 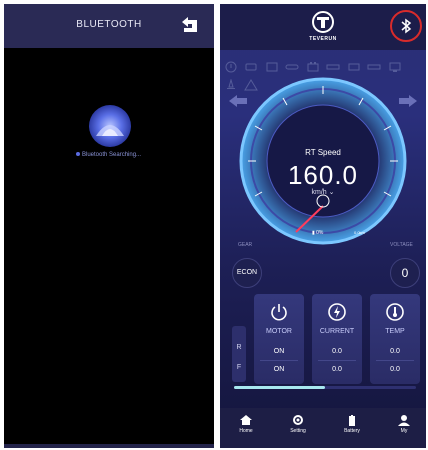 I want to click on page-indicator, so click(x=325, y=387).